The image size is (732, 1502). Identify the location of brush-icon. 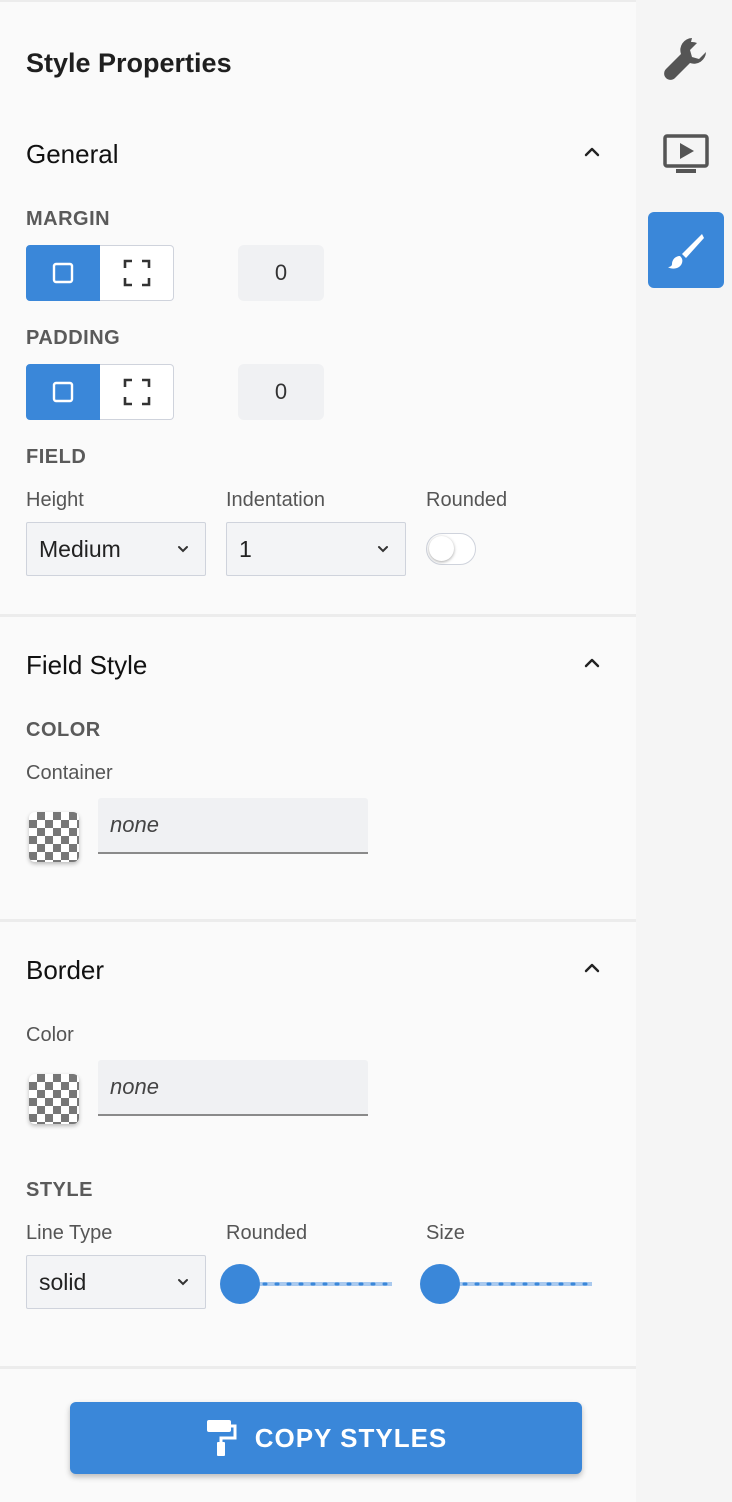
(686, 251).